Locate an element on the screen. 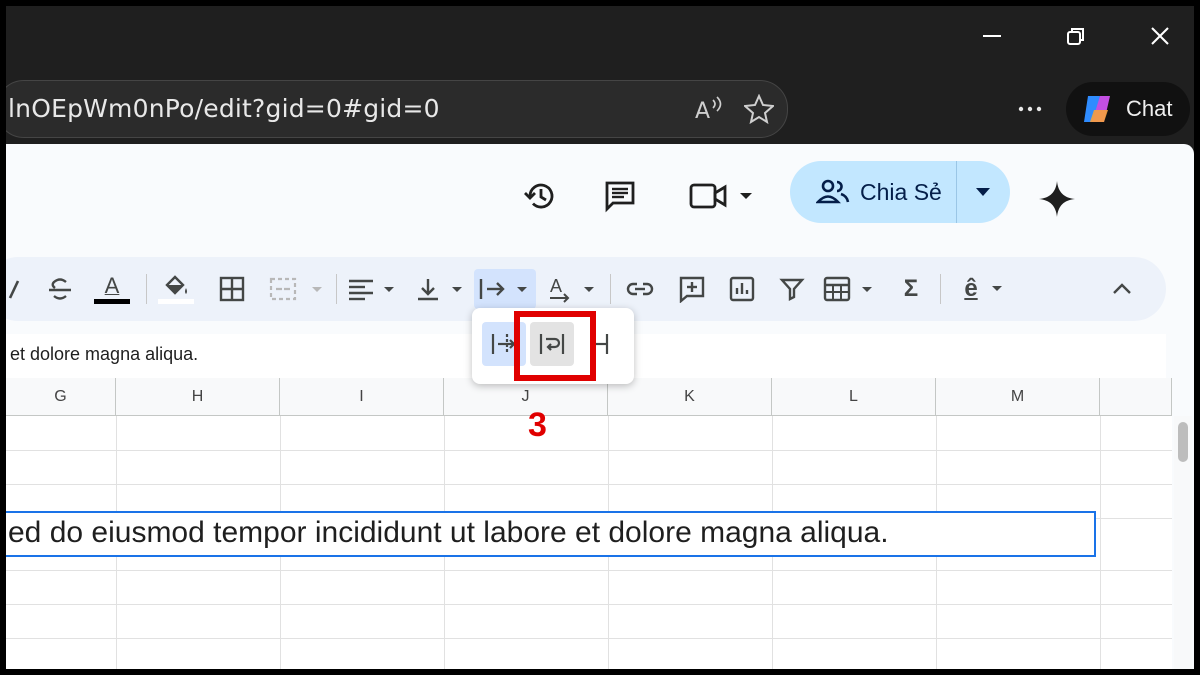  column-header-m: M is located at coordinates (1018, 397).